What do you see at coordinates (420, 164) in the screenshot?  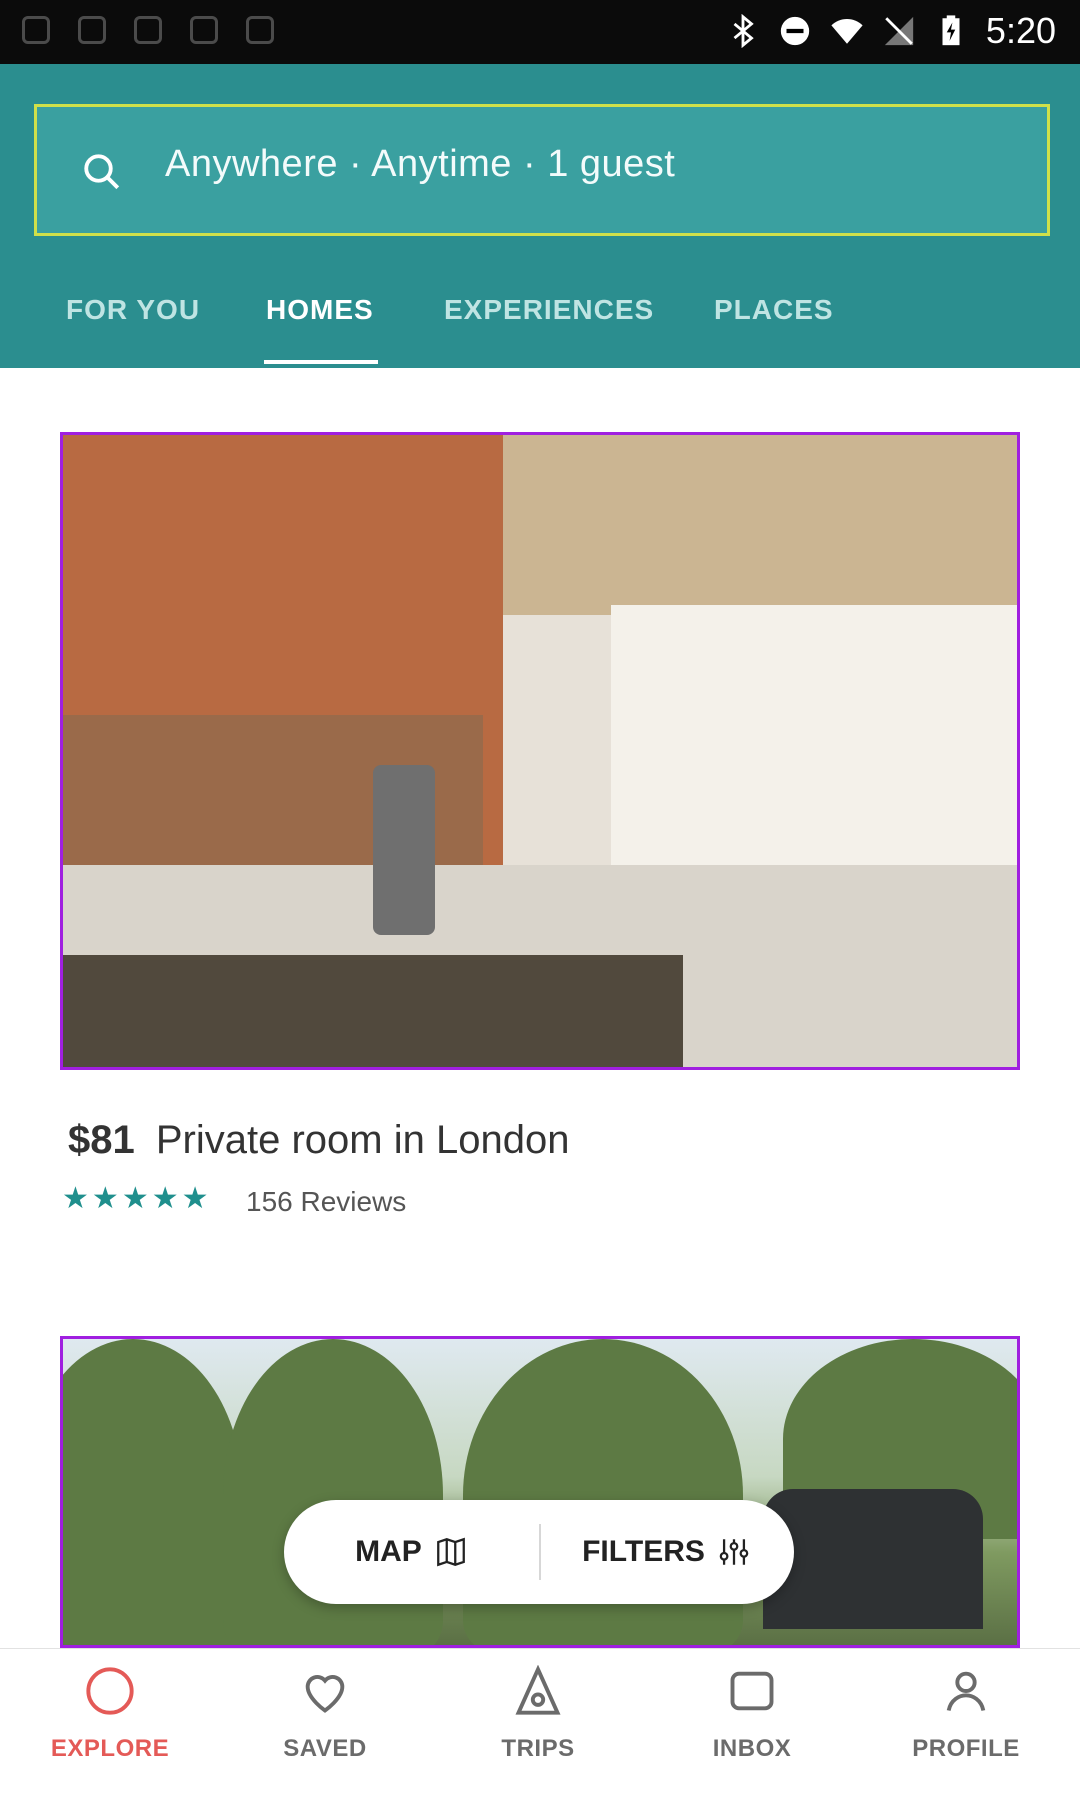 I see `search-text: Anywhere · Anytime · 1 guest` at bounding box center [420, 164].